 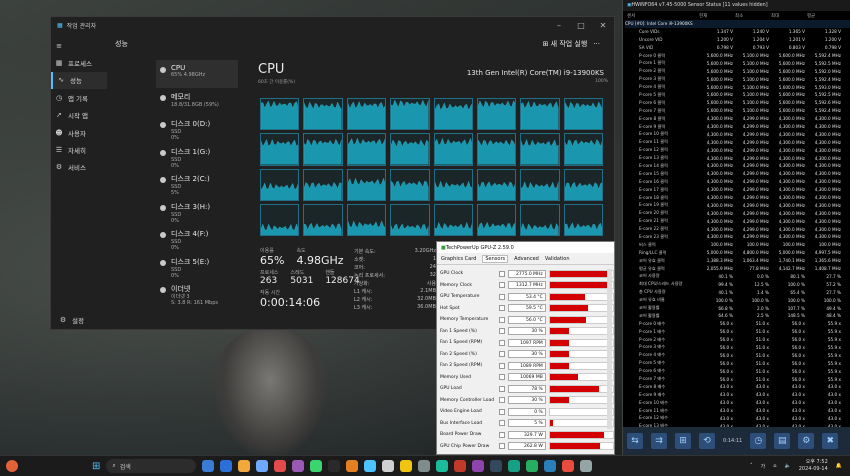 I want to click on network-icon: ⊞, so click(x=683, y=441).